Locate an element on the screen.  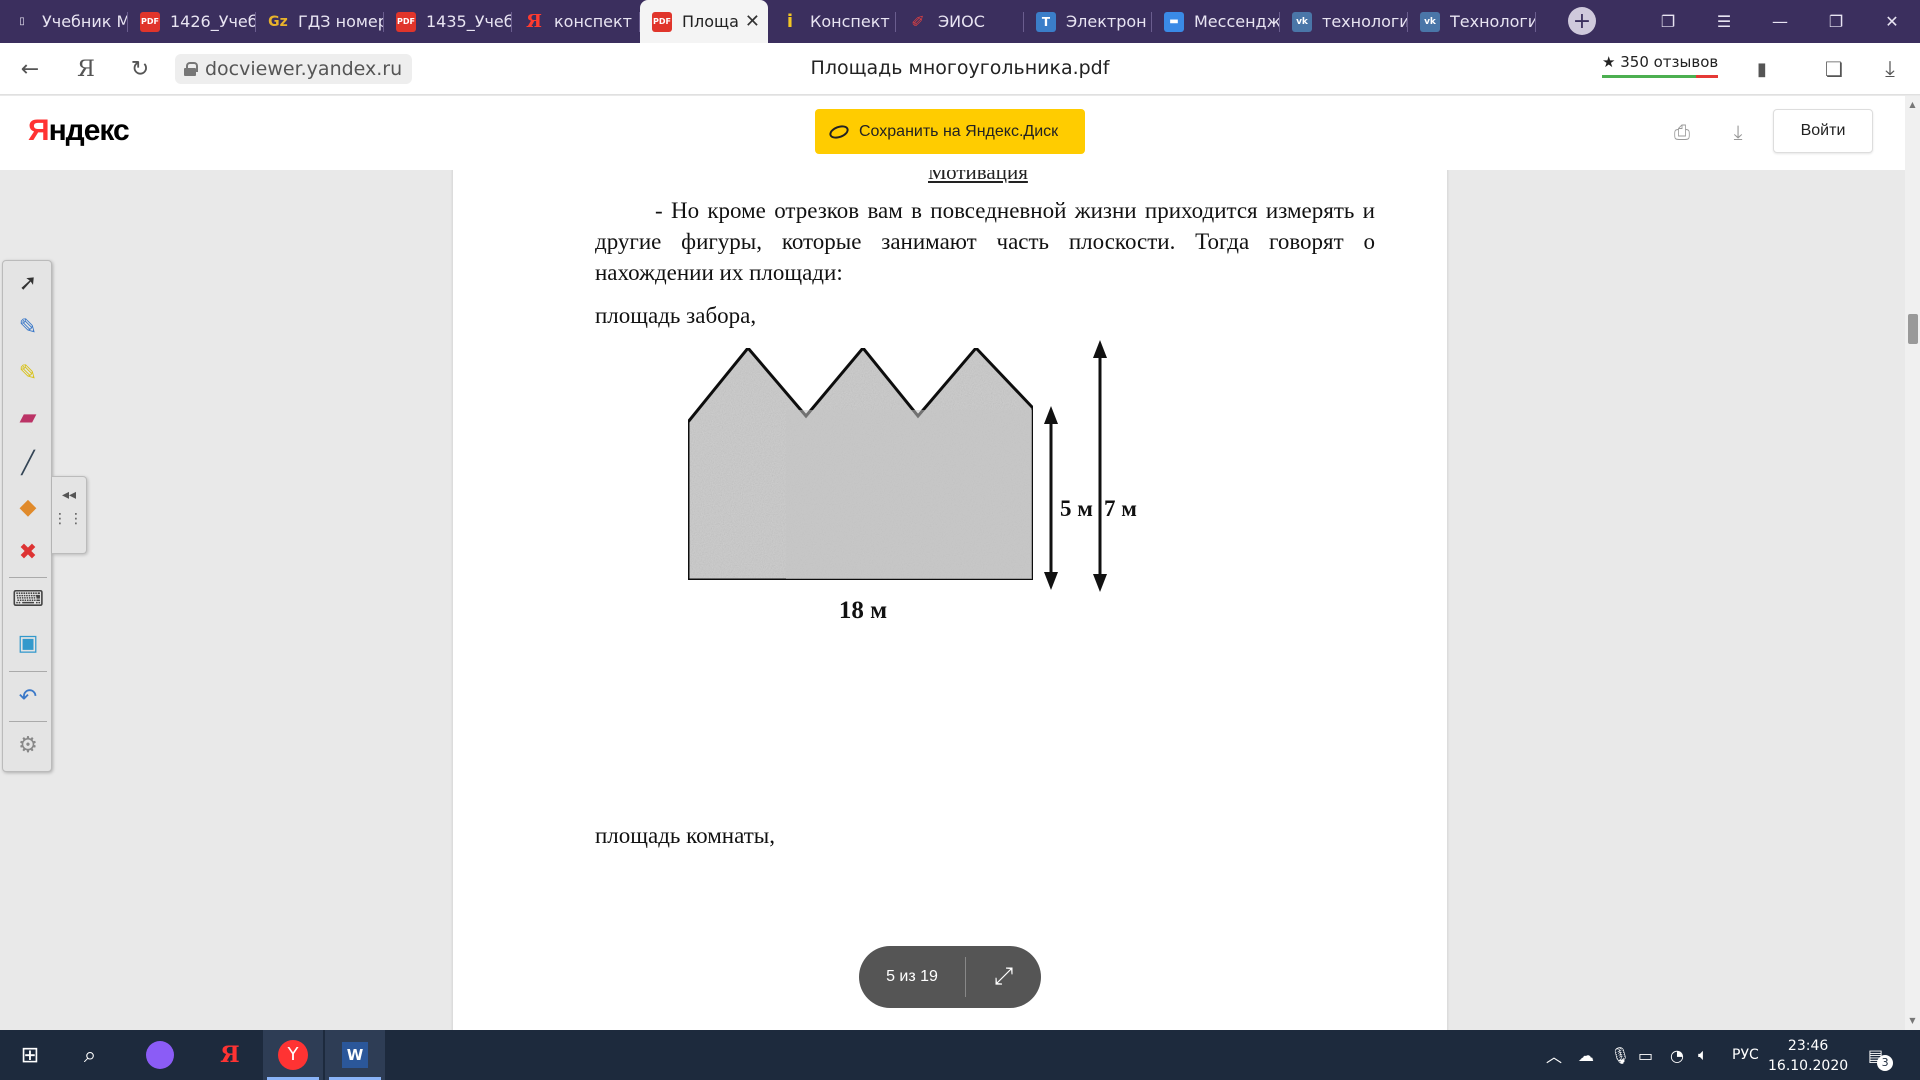
minimize-icon: — is located at coordinates (1780, 21).